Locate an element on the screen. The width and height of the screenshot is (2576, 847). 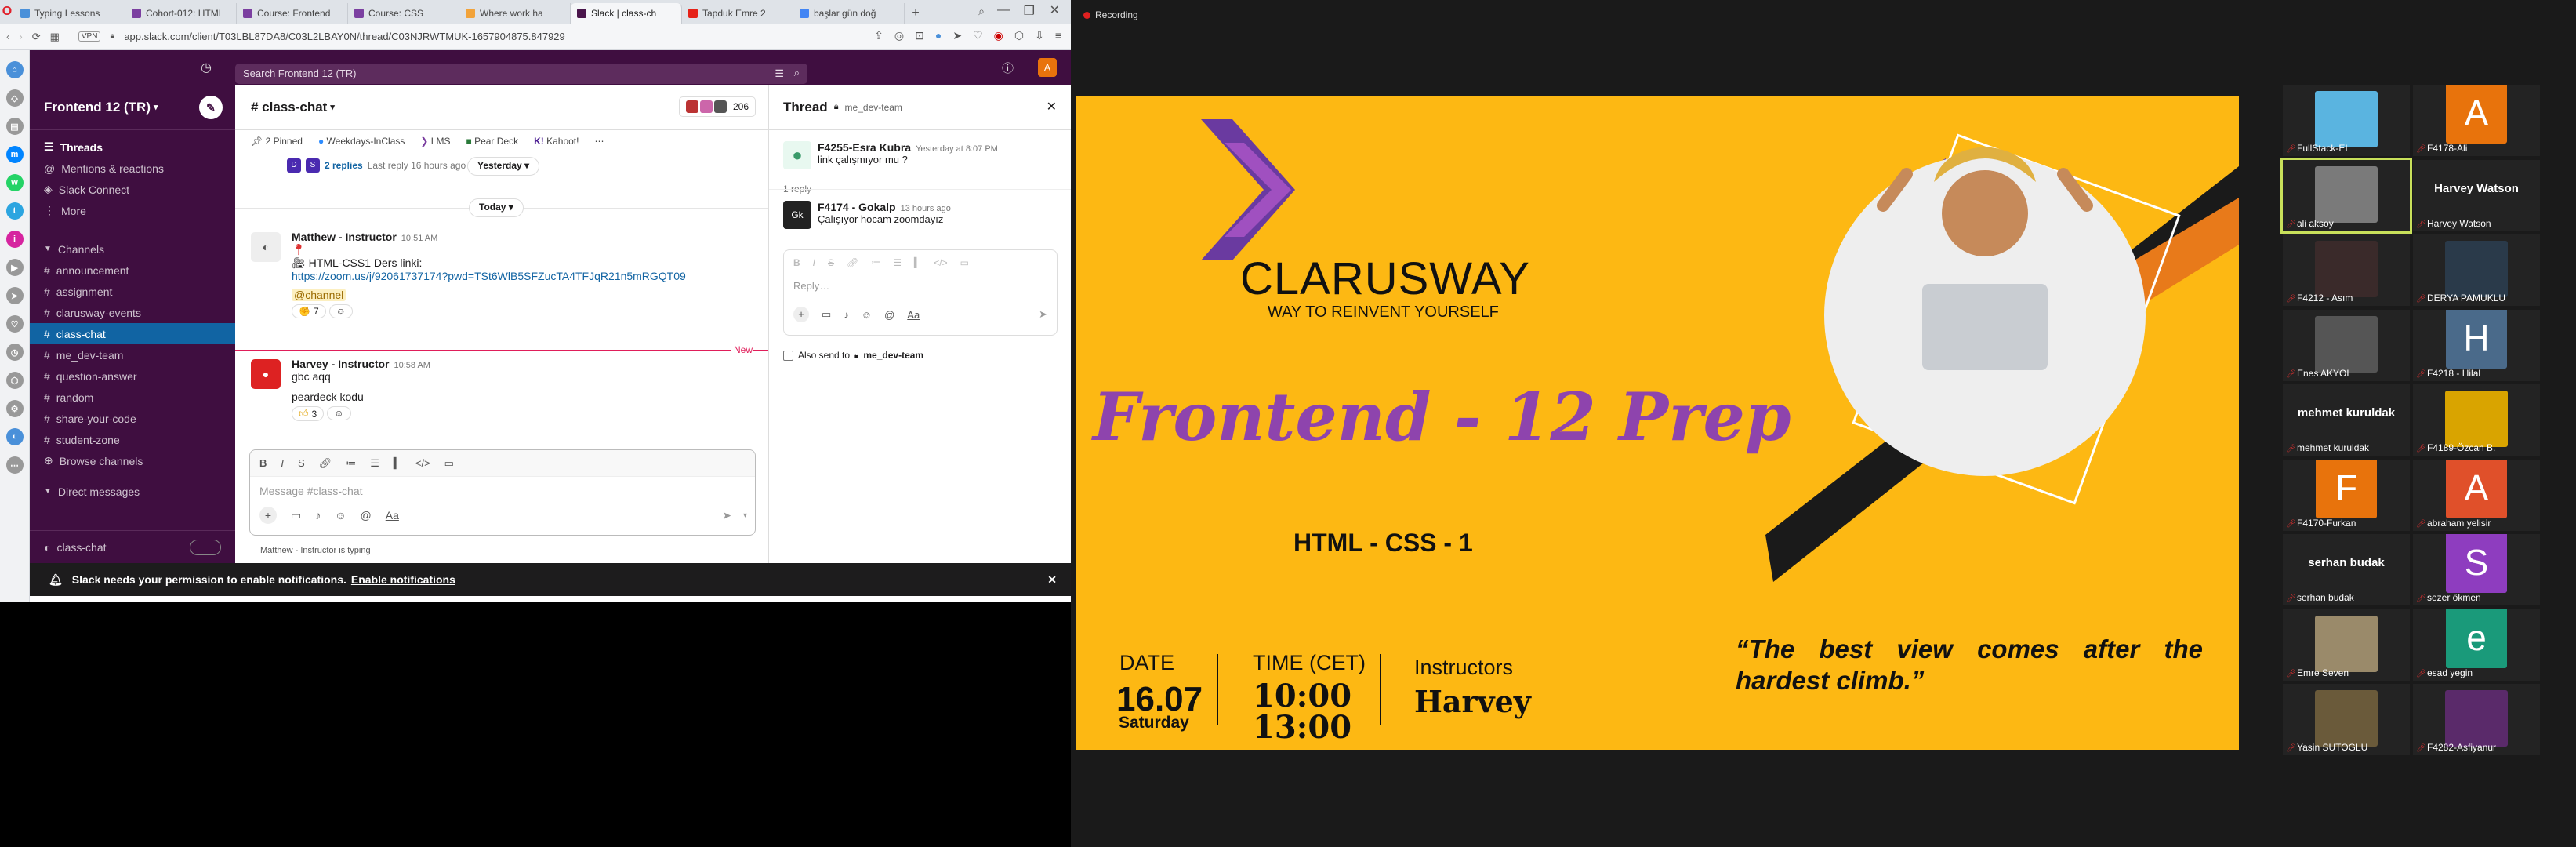
mention-icon: @ is located at coordinates (889, 315).